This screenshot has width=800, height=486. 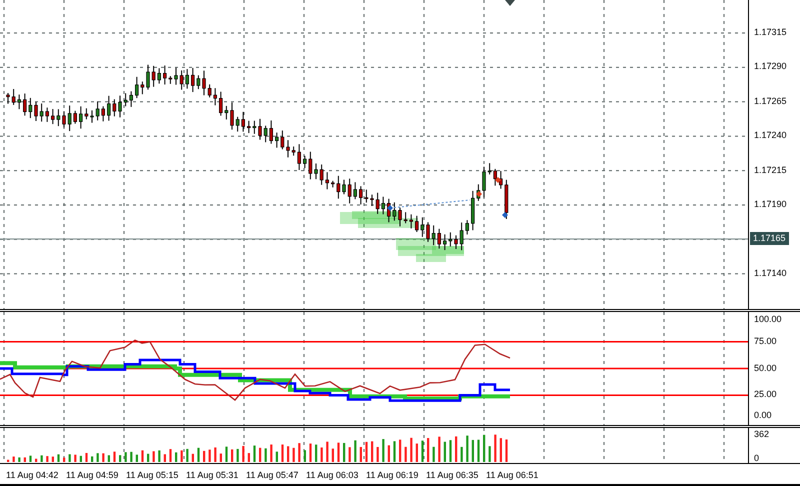 I want to click on oscillator-label: 100.00, so click(x=768, y=319).